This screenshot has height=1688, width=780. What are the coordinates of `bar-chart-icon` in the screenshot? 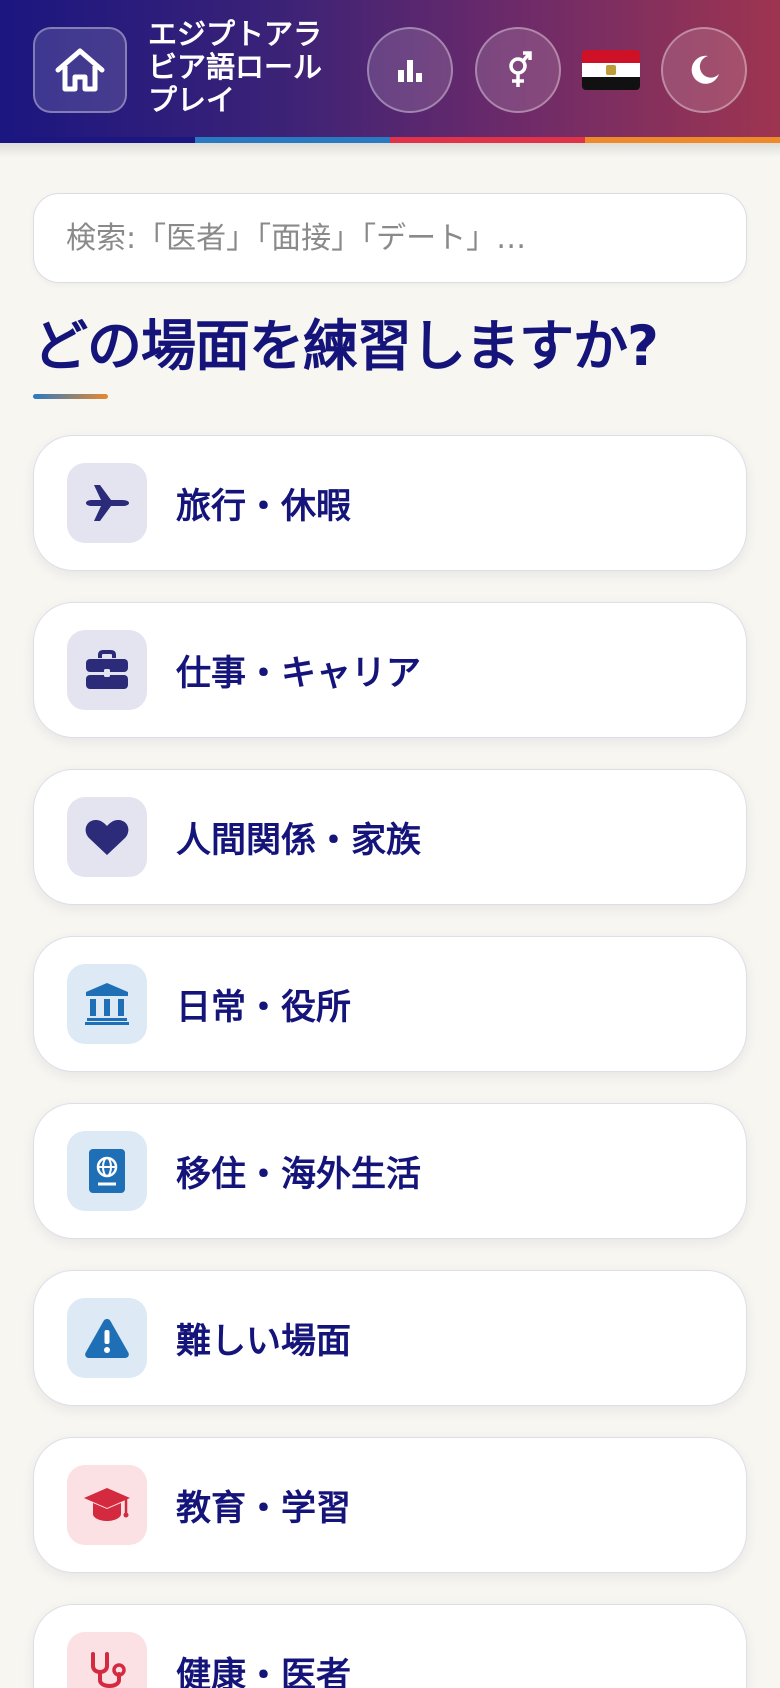 It's located at (410, 71).